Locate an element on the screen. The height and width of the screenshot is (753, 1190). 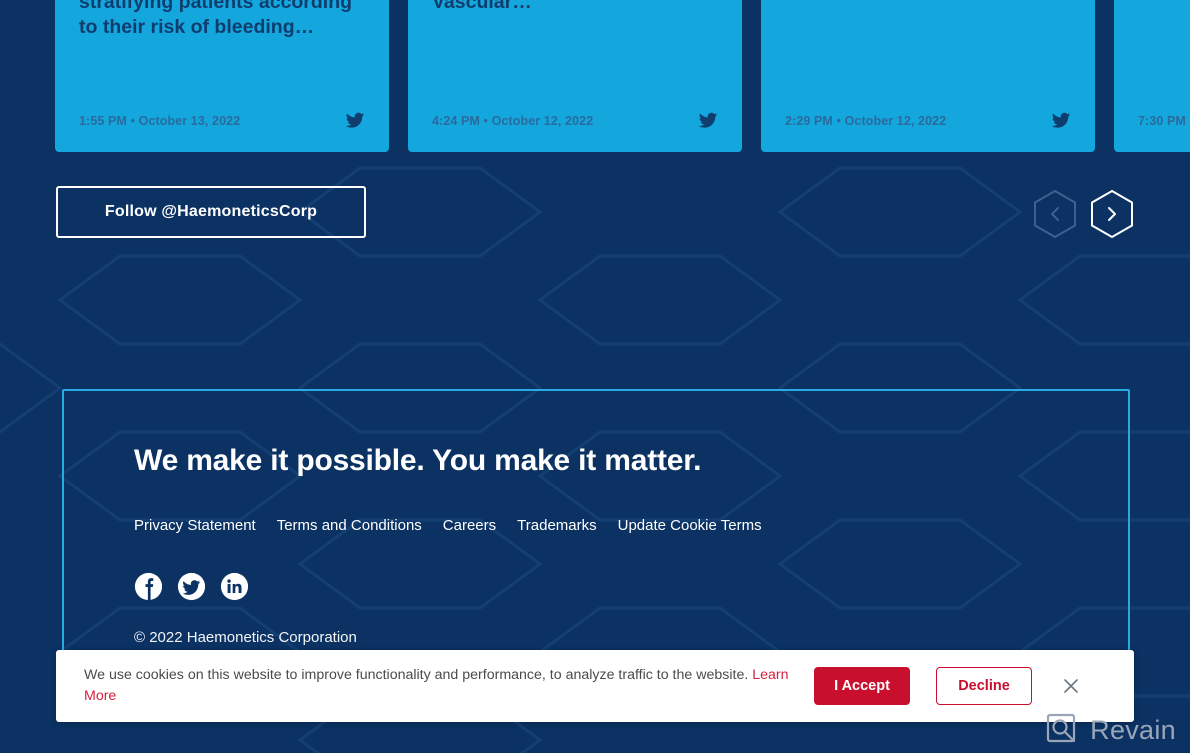
footer-link-update-cookie-terms: Update Cookie Terms is located at coordinates (690, 525).